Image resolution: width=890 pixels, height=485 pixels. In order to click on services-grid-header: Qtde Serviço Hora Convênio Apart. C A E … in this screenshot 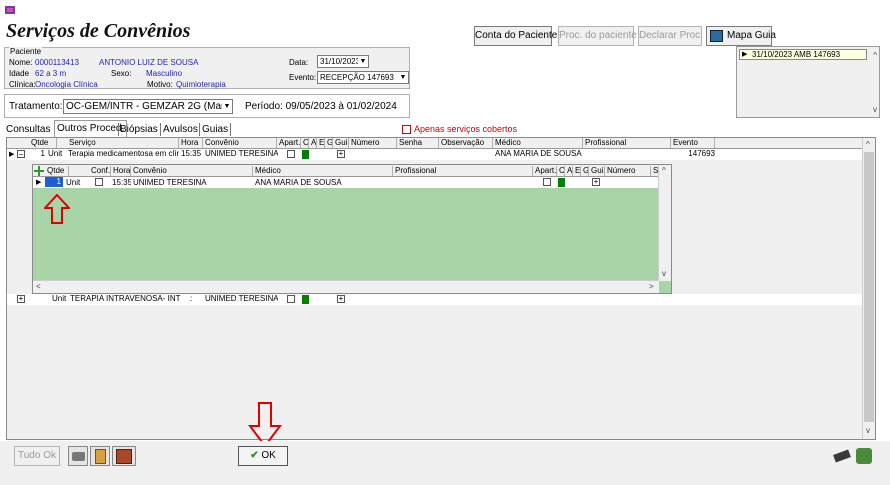, I will do `click(435, 143)`.